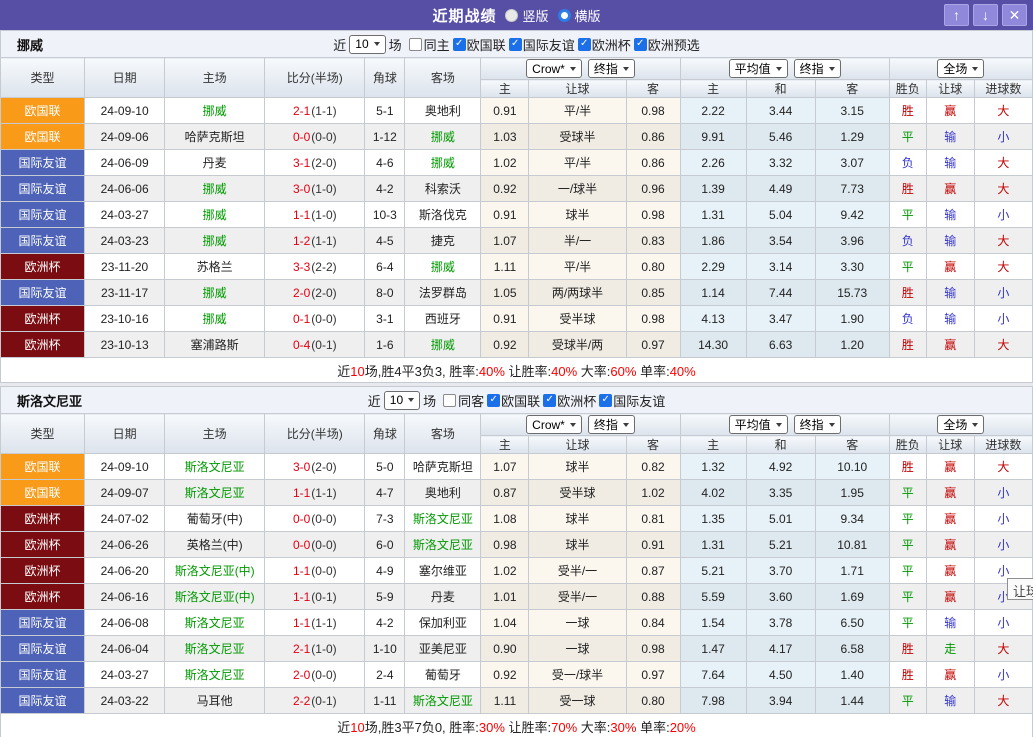  What do you see at coordinates (956, 15) in the screenshot?
I see `move-up-button: ↑` at bounding box center [956, 15].